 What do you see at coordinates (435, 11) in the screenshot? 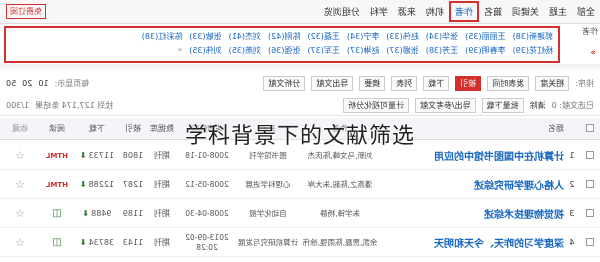
I see `filter-tab: 机构` at bounding box center [435, 11].